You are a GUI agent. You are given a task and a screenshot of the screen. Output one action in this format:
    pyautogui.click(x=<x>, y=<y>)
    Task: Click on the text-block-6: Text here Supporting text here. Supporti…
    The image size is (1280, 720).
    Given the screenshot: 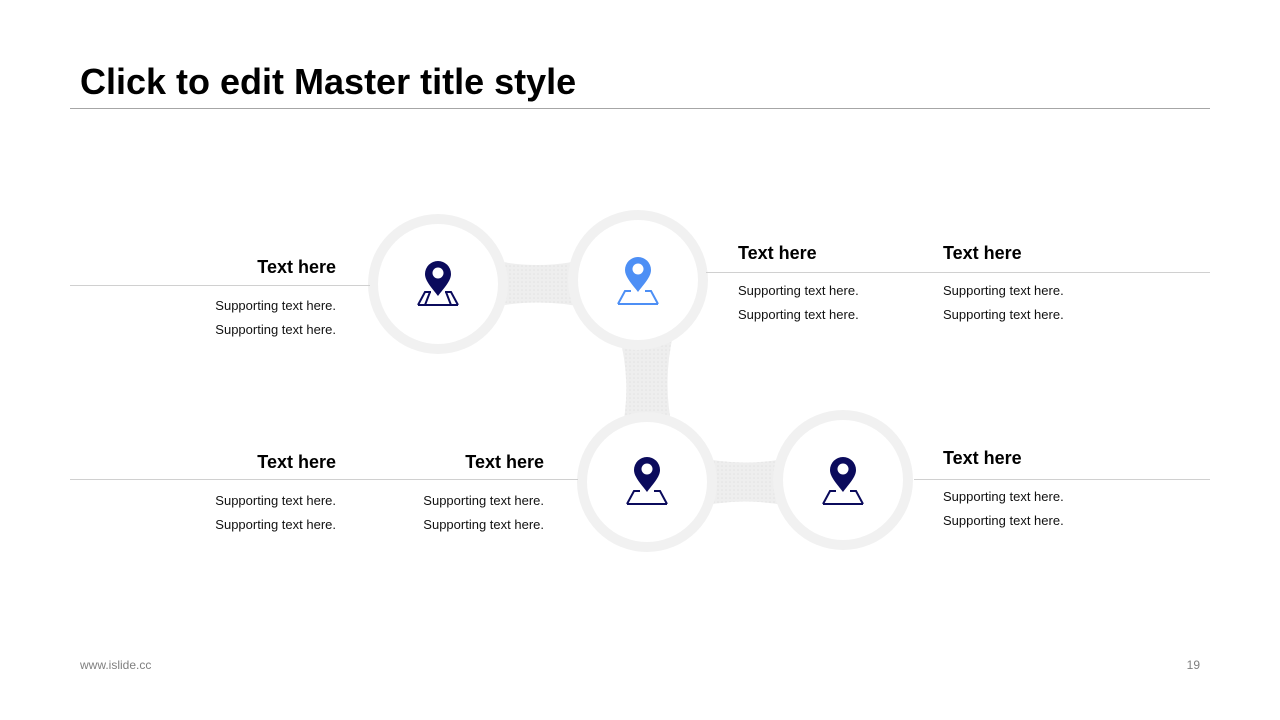 What is the action you would take?
    pyautogui.click(x=1043, y=490)
    